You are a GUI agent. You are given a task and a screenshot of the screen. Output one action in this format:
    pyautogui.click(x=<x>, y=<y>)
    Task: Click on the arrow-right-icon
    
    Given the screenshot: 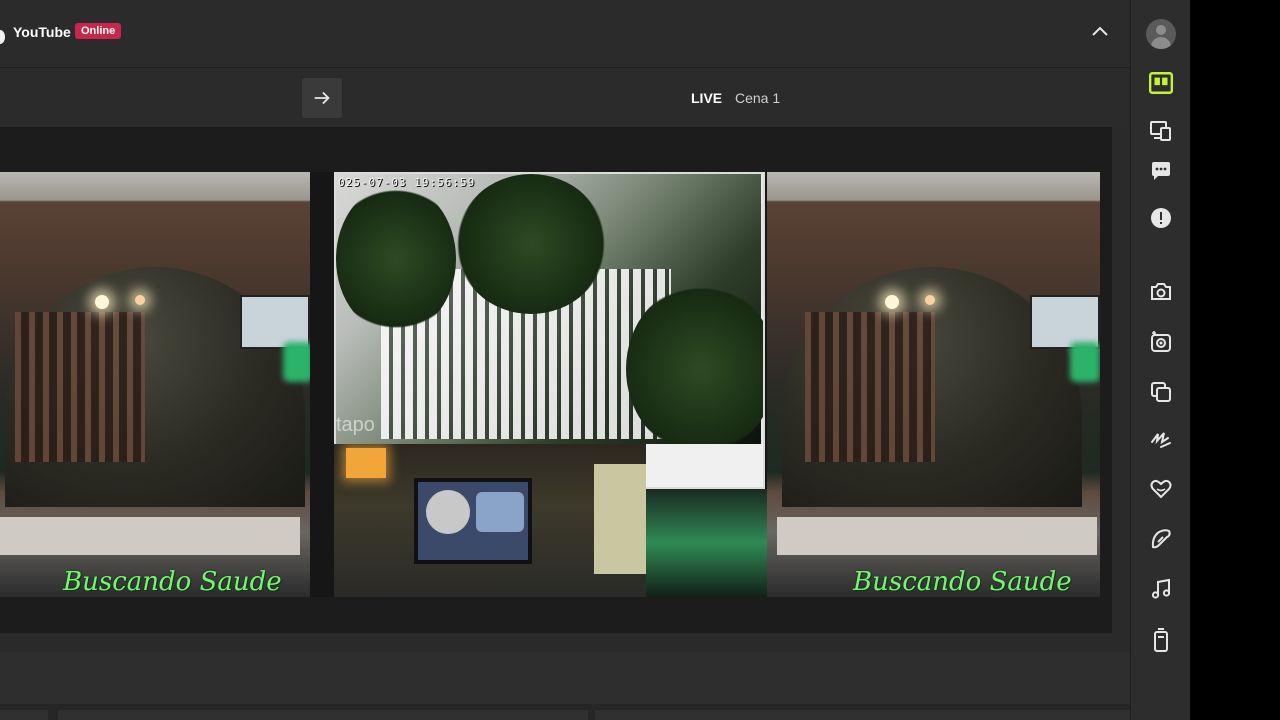 What is the action you would take?
    pyautogui.click(x=322, y=98)
    